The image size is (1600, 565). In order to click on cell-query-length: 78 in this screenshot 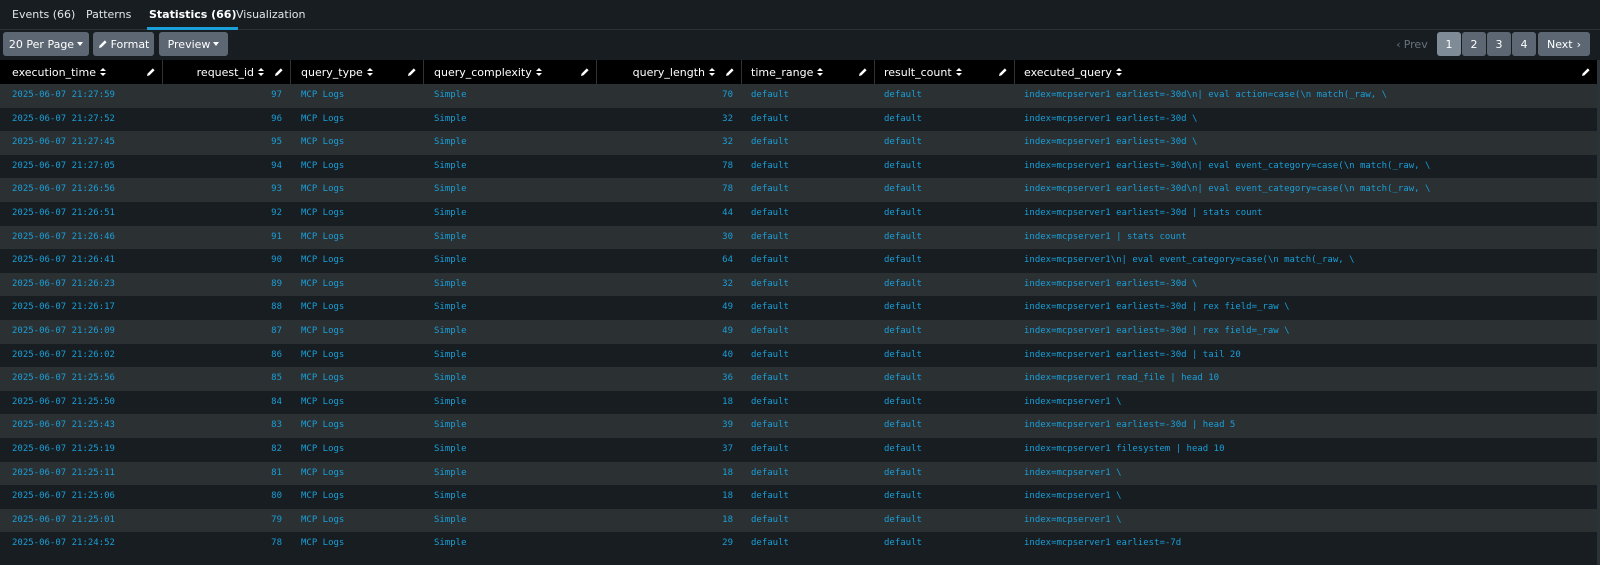, I will do `click(665, 190)`.